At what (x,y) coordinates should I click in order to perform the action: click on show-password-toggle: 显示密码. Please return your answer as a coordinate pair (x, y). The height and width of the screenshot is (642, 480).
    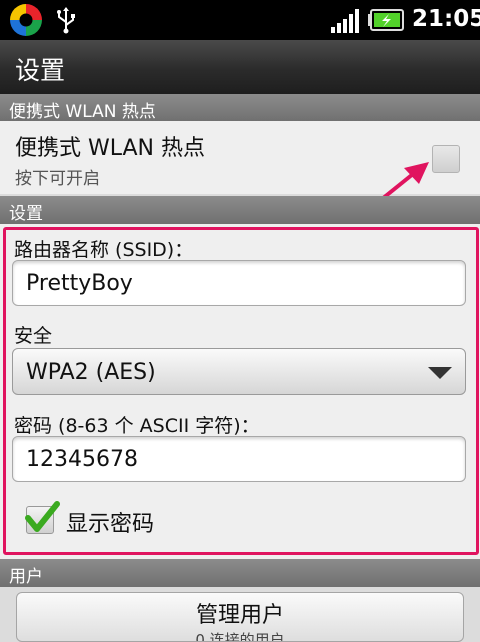
    Looking at the image, I should click on (125, 519).